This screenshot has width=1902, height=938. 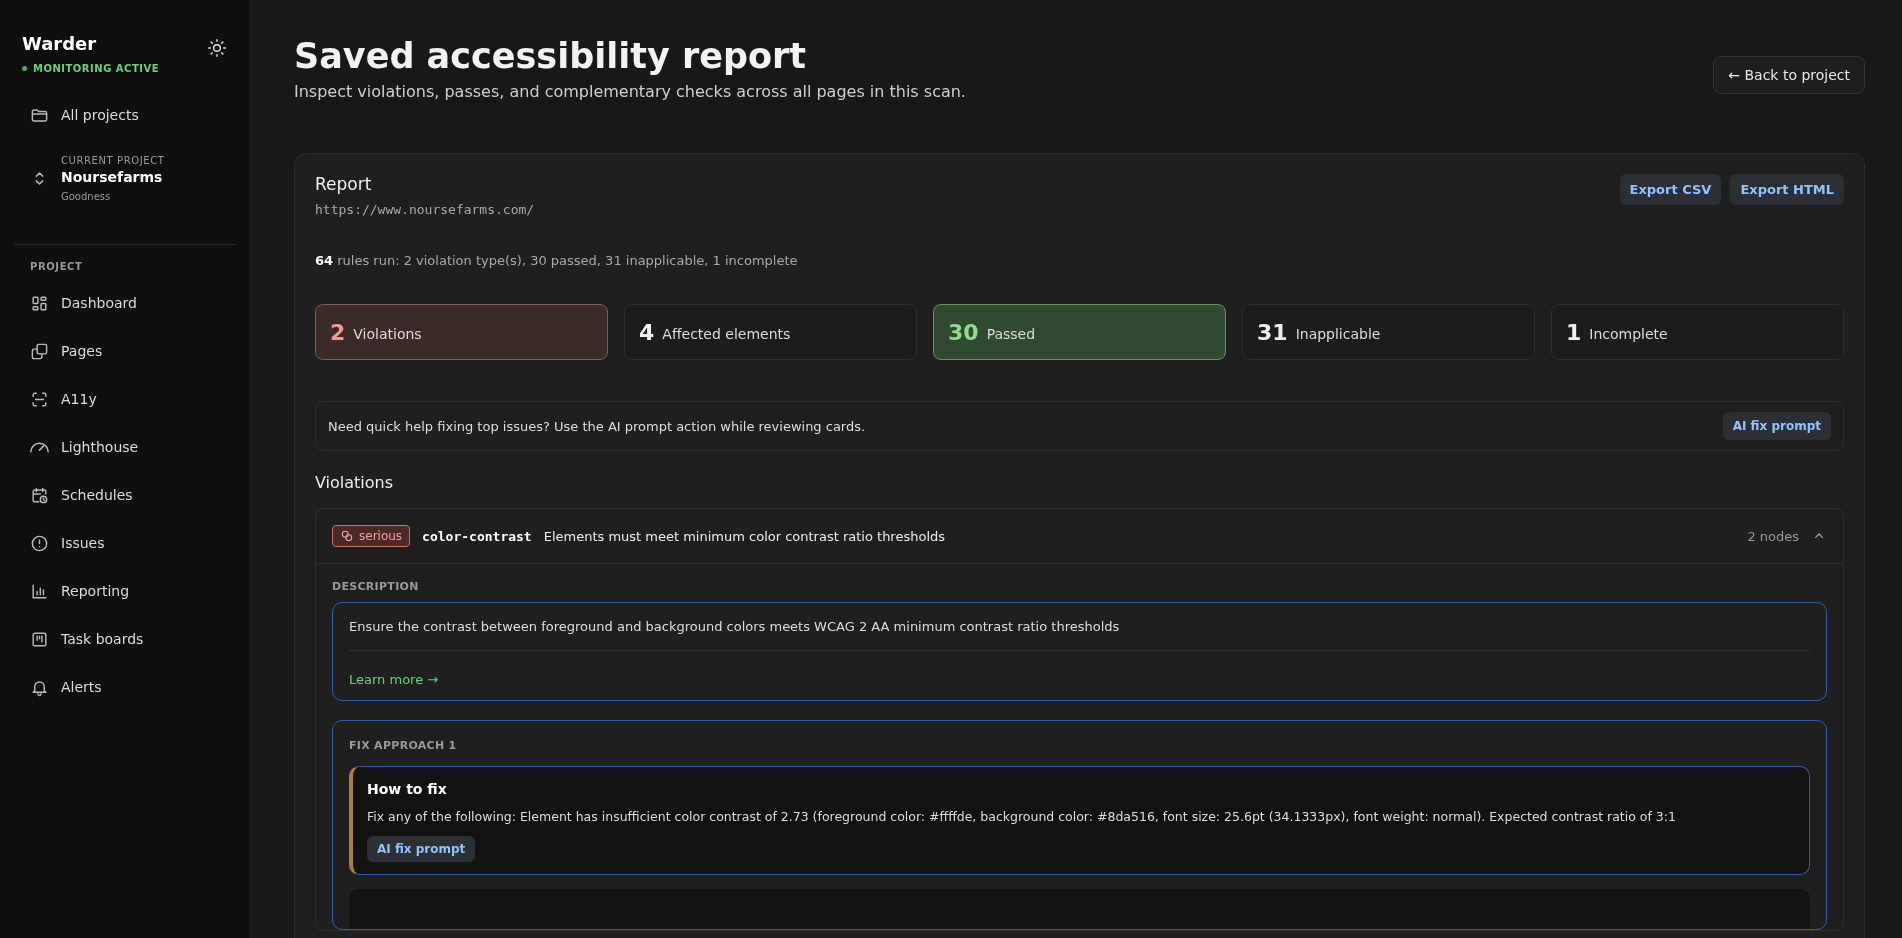 What do you see at coordinates (39, 303) in the screenshot?
I see `dashboard-icon` at bounding box center [39, 303].